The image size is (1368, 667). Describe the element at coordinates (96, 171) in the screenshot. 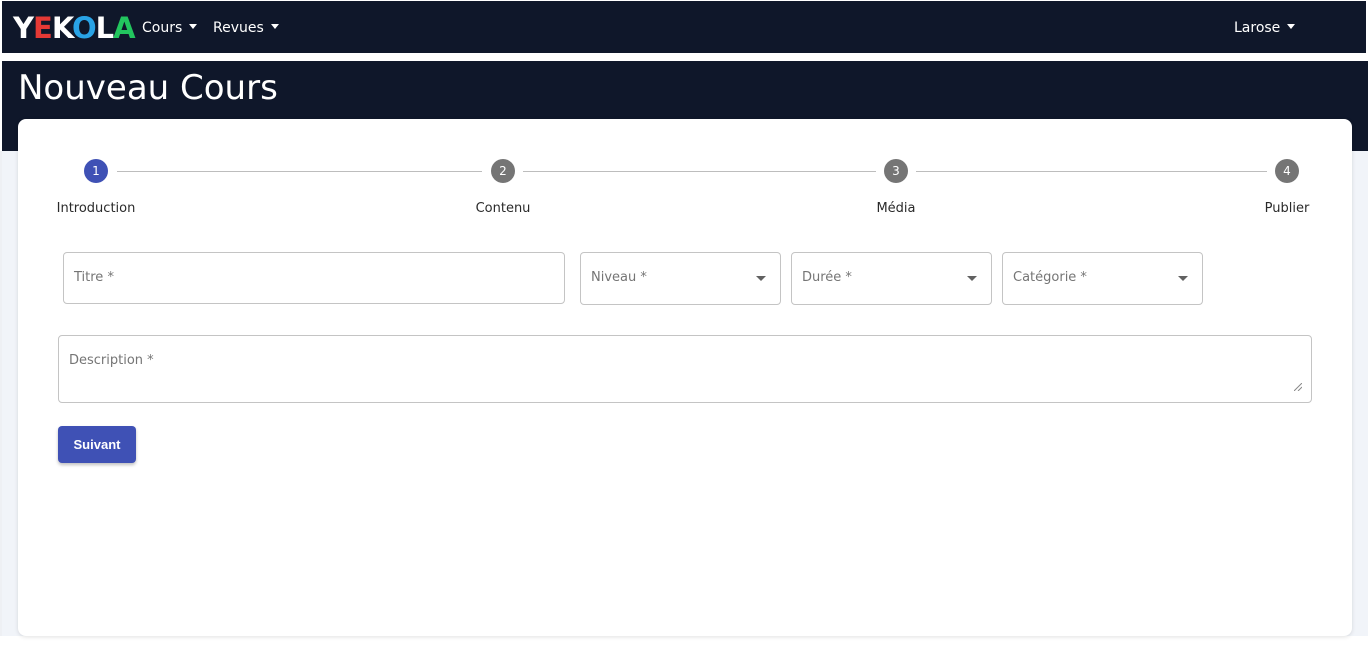

I see `step-1-circle: 1` at that location.